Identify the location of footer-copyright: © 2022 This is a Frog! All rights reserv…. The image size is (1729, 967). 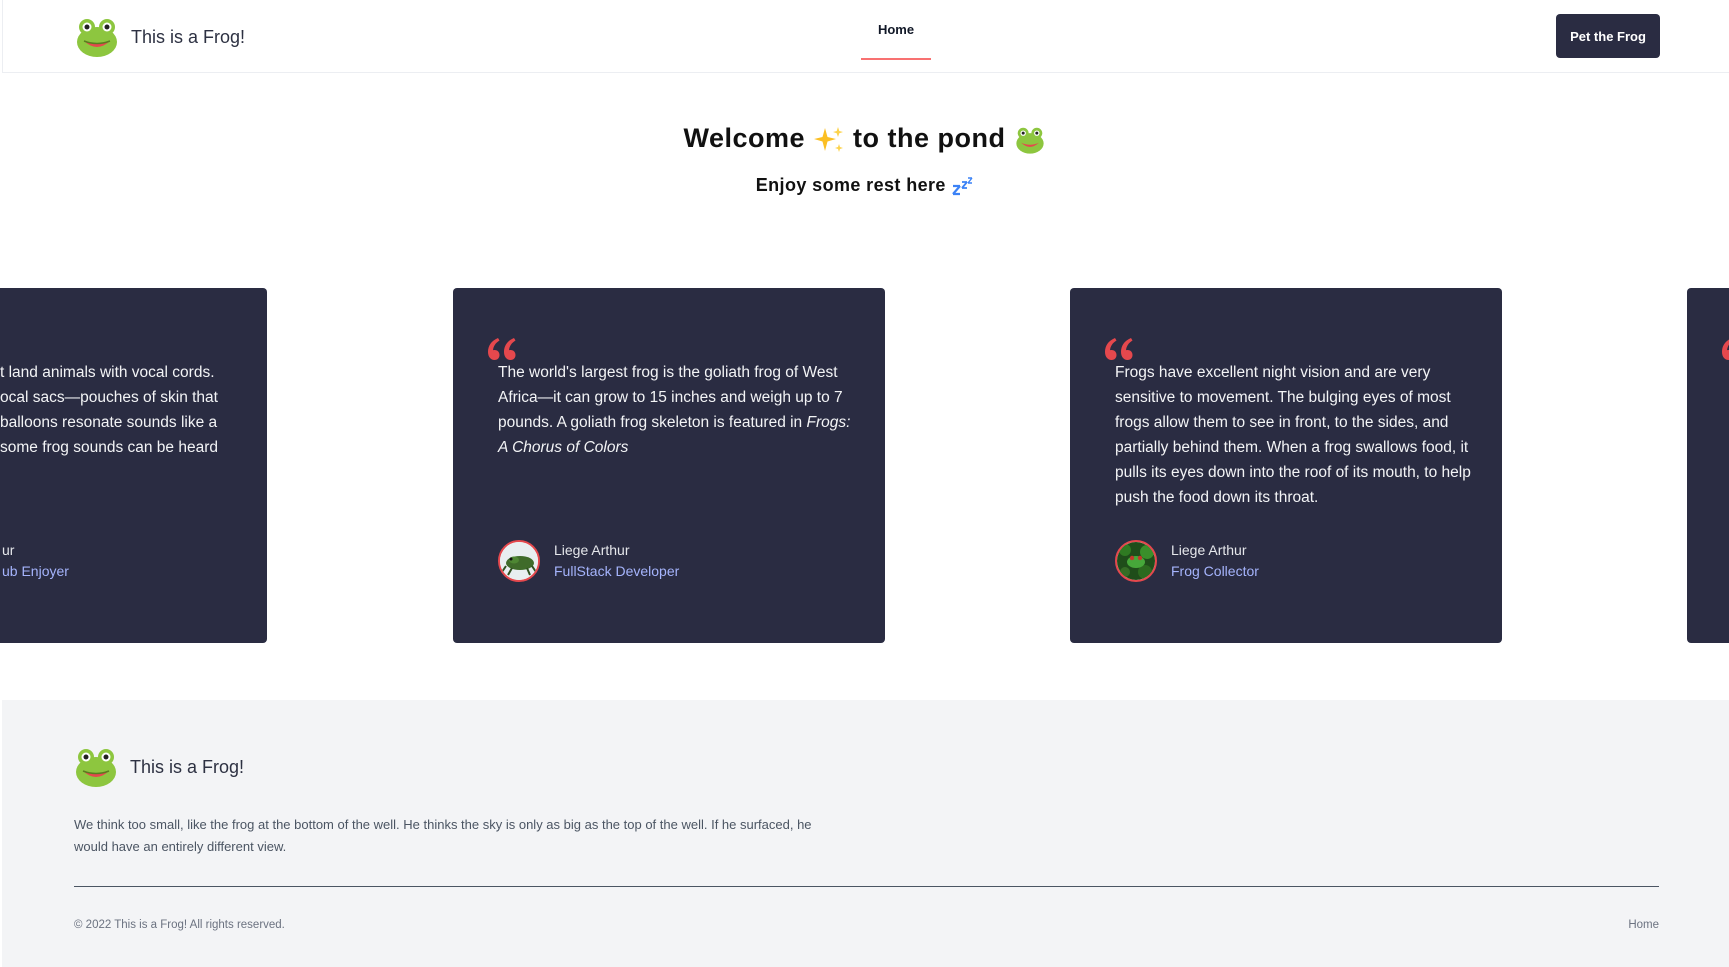
(179, 925).